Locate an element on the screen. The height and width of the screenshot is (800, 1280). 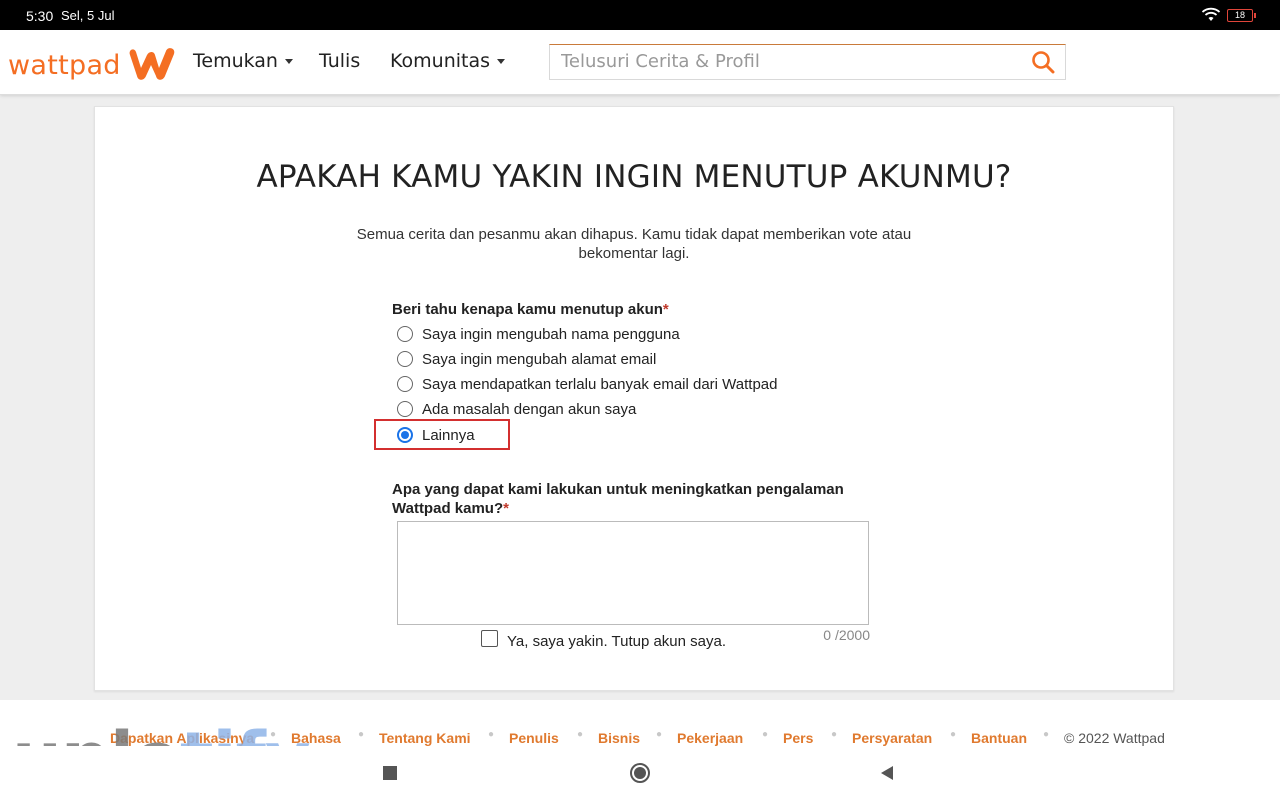
reason-question: Beri tahu kenapa kamu menutup akun* is located at coordinates (530, 309).